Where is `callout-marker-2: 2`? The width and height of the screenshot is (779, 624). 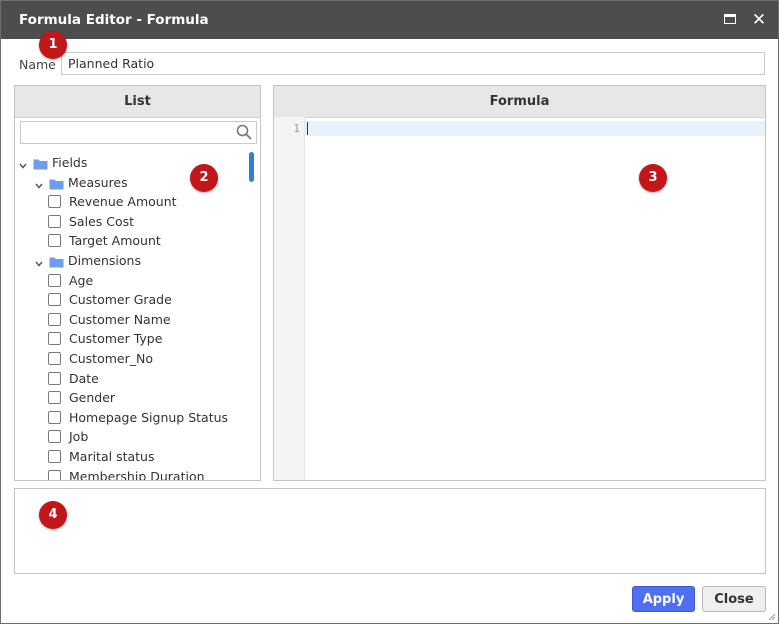 callout-marker-2: 2 is located at coordinates (204, 178).